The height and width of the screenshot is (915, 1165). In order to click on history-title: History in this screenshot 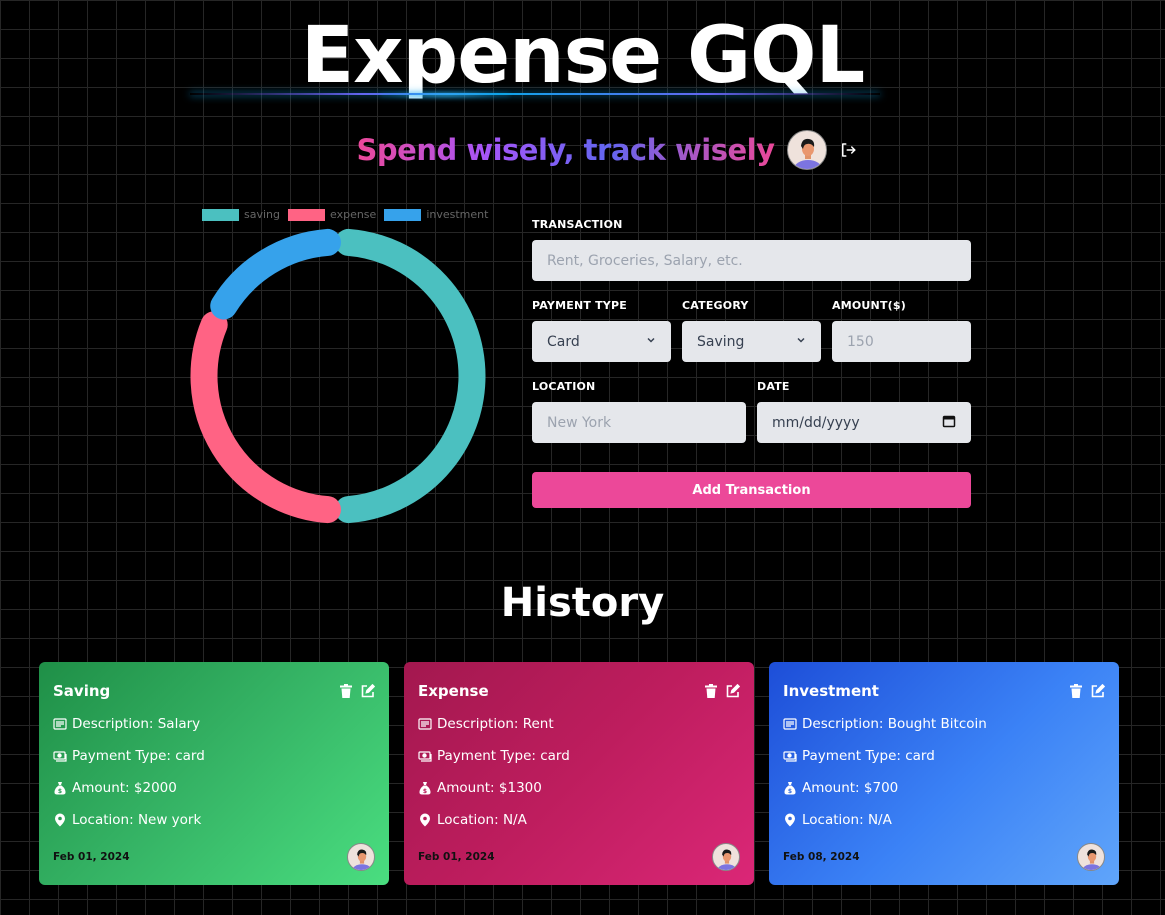, I will do `click(582, 603)`.